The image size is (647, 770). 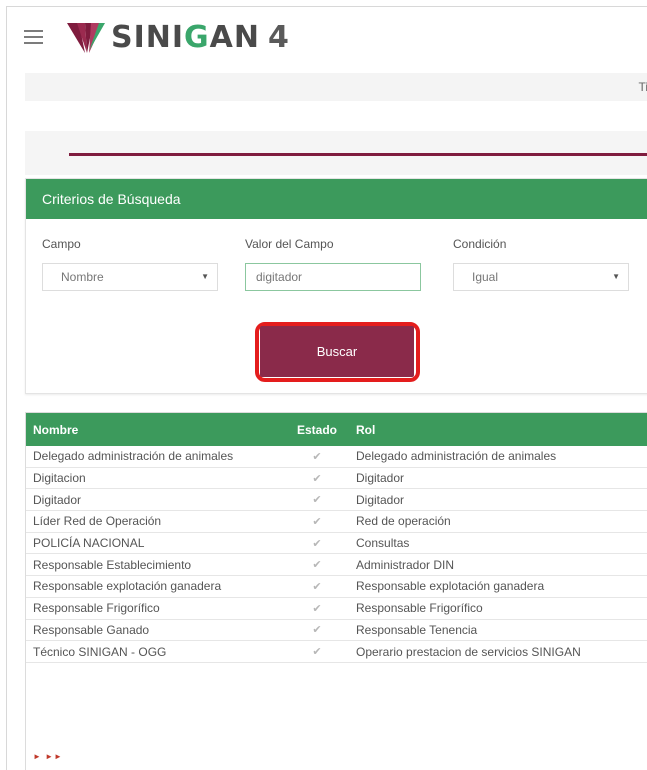 I want to click on search-panel-title: Criterios de Búsqueda, so click(x=336, y=199).